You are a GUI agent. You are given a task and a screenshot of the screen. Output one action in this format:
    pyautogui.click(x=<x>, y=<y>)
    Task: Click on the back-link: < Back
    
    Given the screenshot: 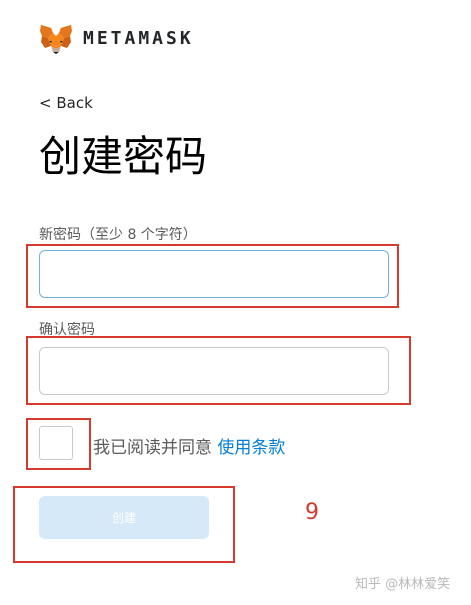 What is the action you would take?
    pyautogui.click(x=66, y=103)
    